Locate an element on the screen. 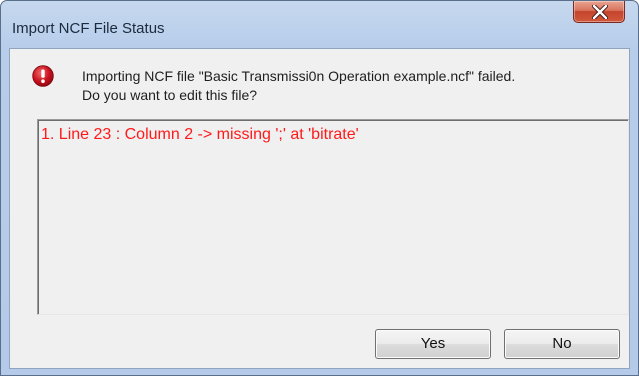 Image resolution: width=639 pixels, height=376 pixels. yes-button: Yes is located at coordinates (433, 344).